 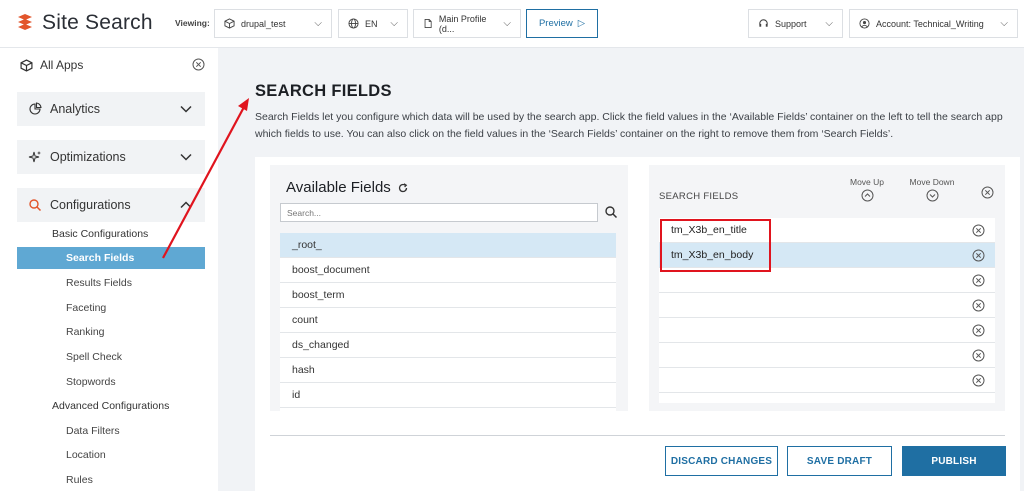 What do you see at coordinates (85, 332) in the screenshot?
I see `sidebar-item-ranking: Ranking` at bounding box center [85, 332].